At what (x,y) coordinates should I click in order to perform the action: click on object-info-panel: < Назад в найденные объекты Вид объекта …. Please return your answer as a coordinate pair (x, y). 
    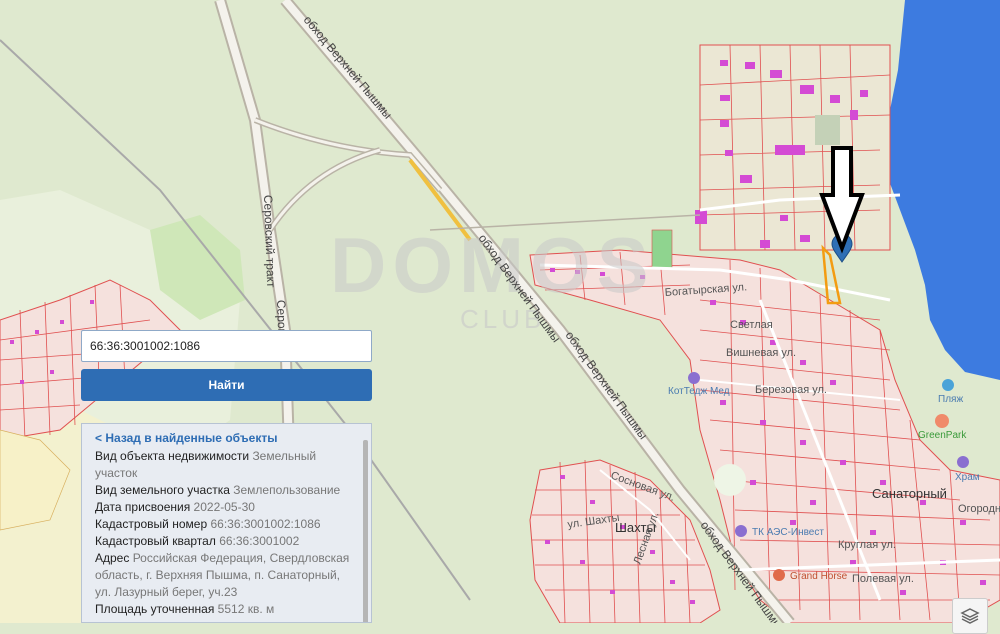
    Looking at the image, I should click on (226, 523).